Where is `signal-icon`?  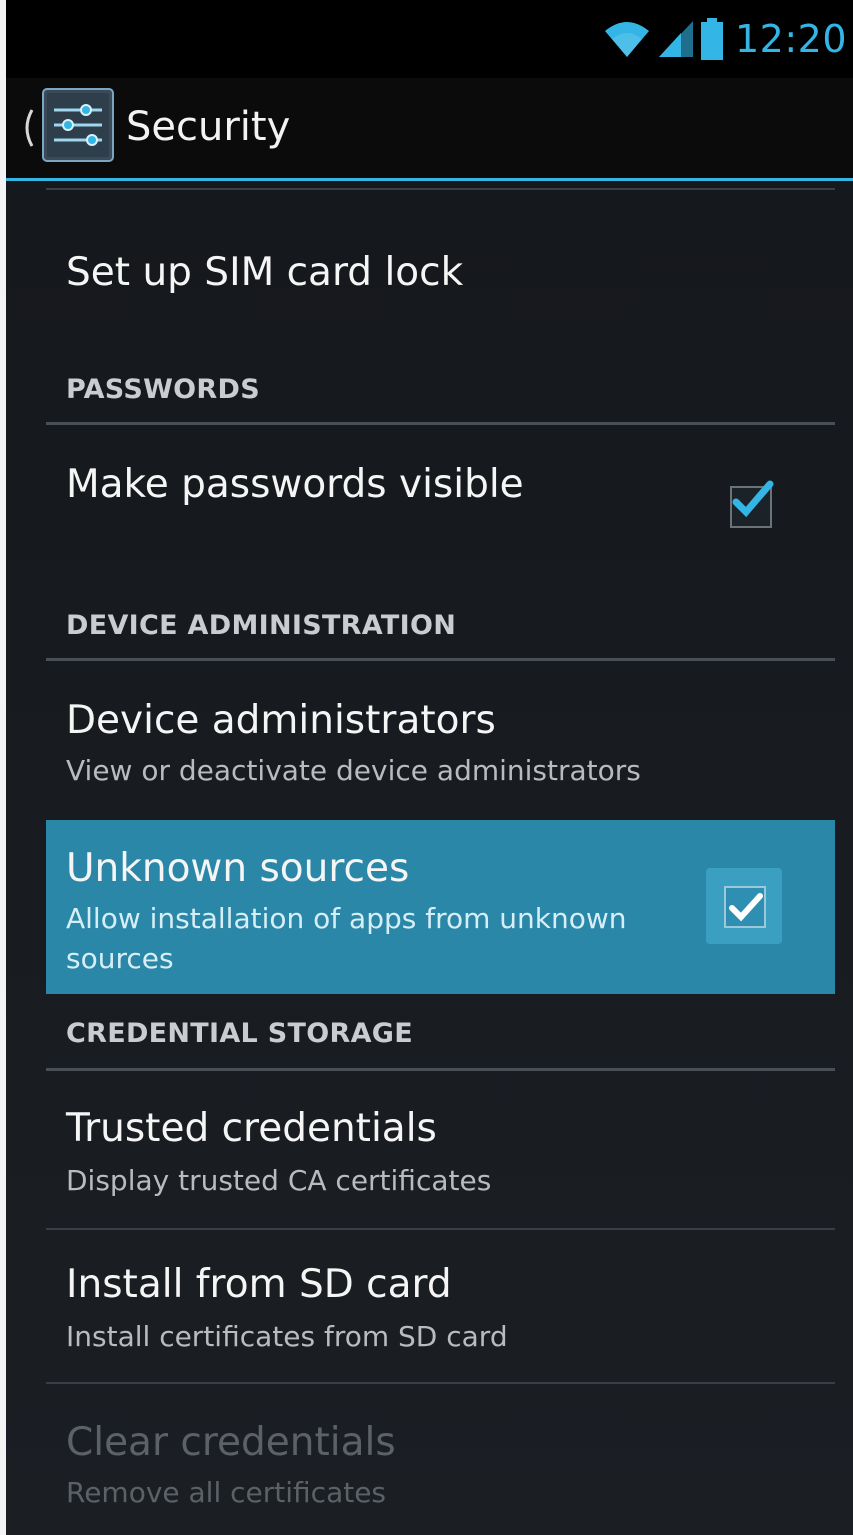 signal-icon is located at coordinates (675, 39).